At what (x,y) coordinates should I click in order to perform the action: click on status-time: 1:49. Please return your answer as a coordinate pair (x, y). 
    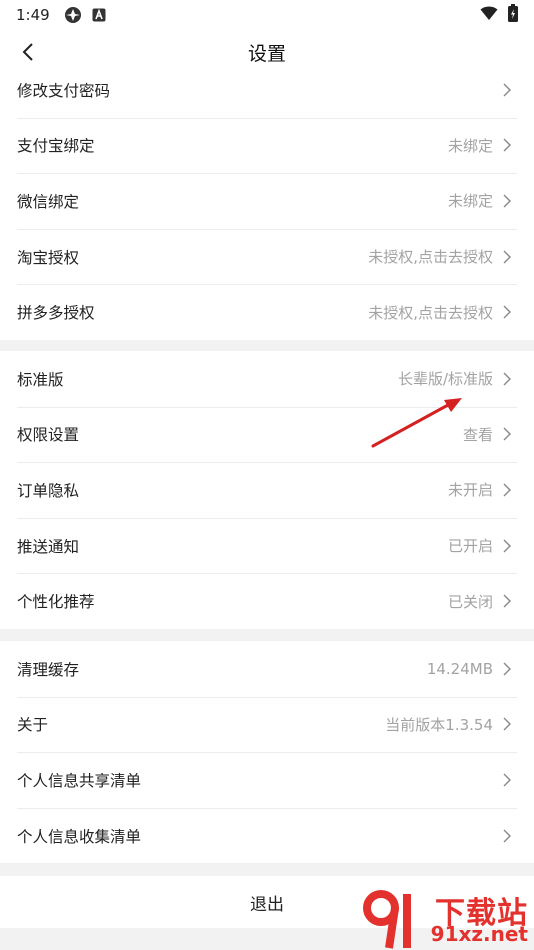
    Looking at the image, I should click on (33, 15).